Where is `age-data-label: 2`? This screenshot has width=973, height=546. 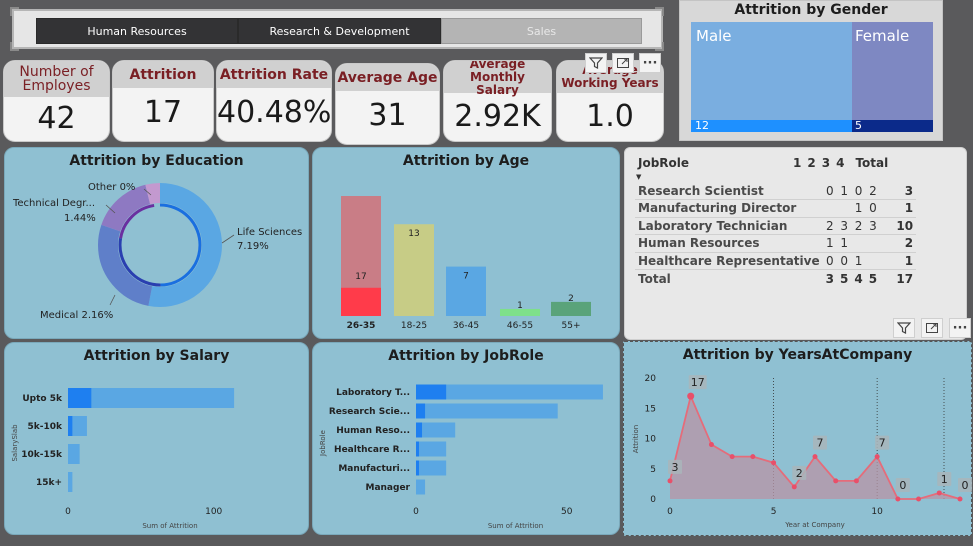
age-data-label: 2 is located at coordinates (571, 299).